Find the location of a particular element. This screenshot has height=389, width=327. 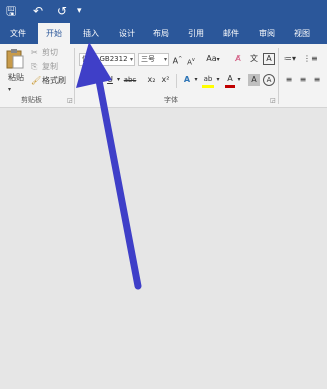

shrink-font-button: Av is located at coordinates (191, 61).